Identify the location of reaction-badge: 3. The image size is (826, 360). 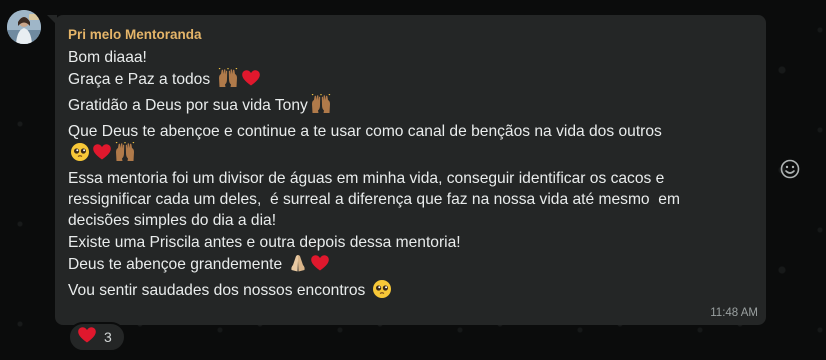
(97, 337).